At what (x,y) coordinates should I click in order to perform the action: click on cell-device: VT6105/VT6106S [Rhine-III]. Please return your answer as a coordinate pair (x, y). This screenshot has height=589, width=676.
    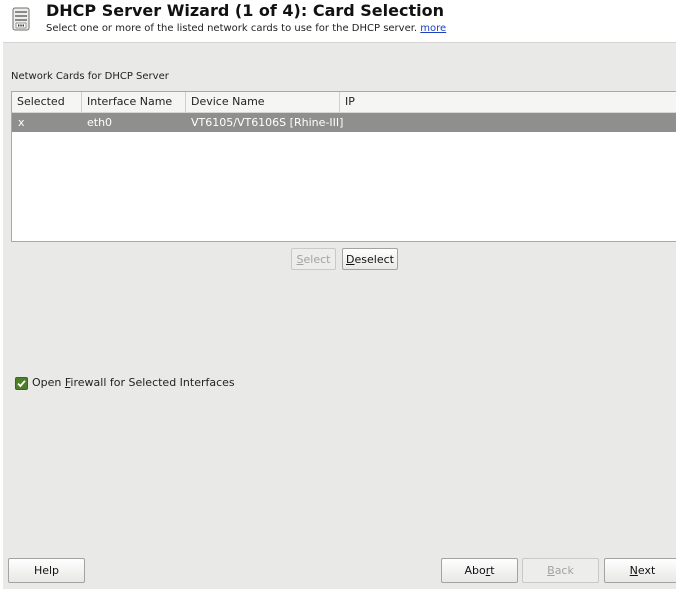
    Looking at the image, I should click on (267, 122).